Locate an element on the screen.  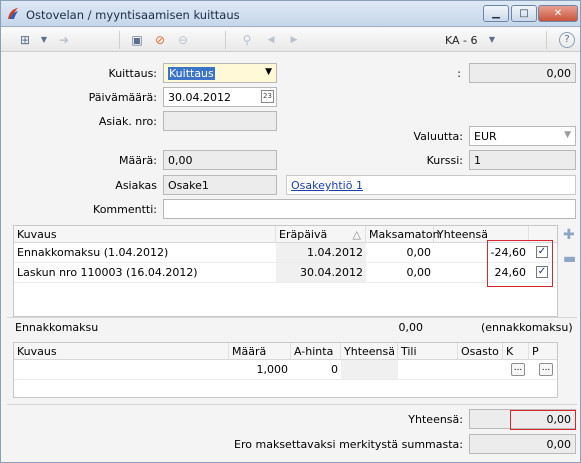
toolbar: ⊞ ▼ ➜ ▣ ⊘ ⊖ ⚲ ◀ ▶ KA - 6 ▼ ? is located at coordinates (290, 40).